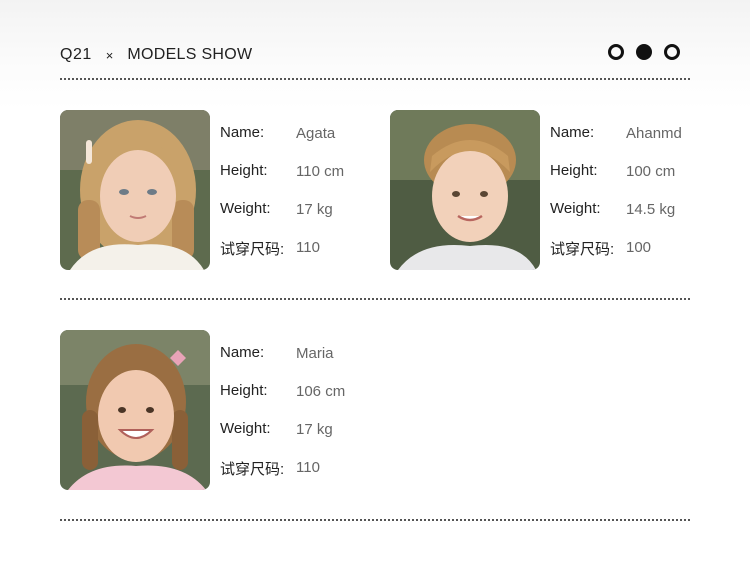  Describe the element at coordinates (76, 54) in the screenshot. I see `season-code: Q21` at that location.